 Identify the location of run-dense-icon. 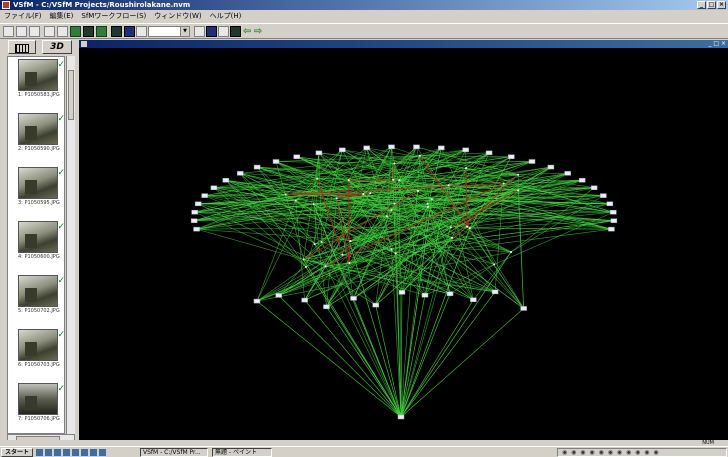
(101, 31).